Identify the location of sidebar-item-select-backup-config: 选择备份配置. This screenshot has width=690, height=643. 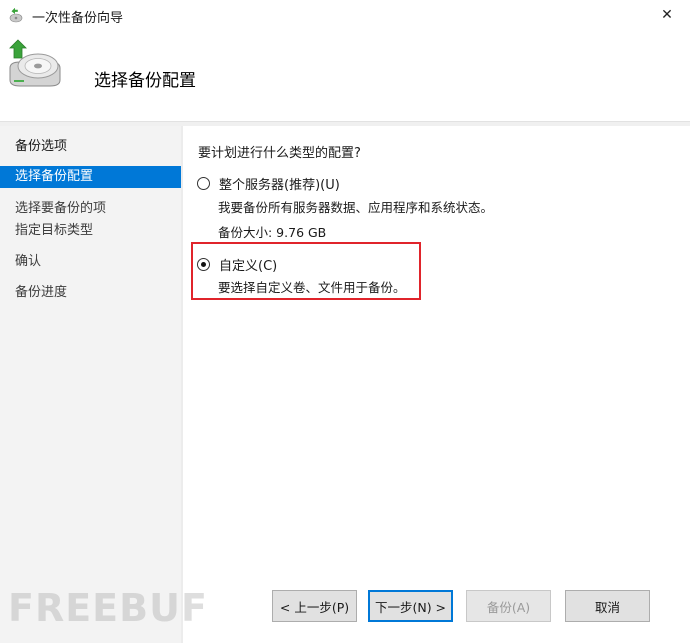
(90, 177).